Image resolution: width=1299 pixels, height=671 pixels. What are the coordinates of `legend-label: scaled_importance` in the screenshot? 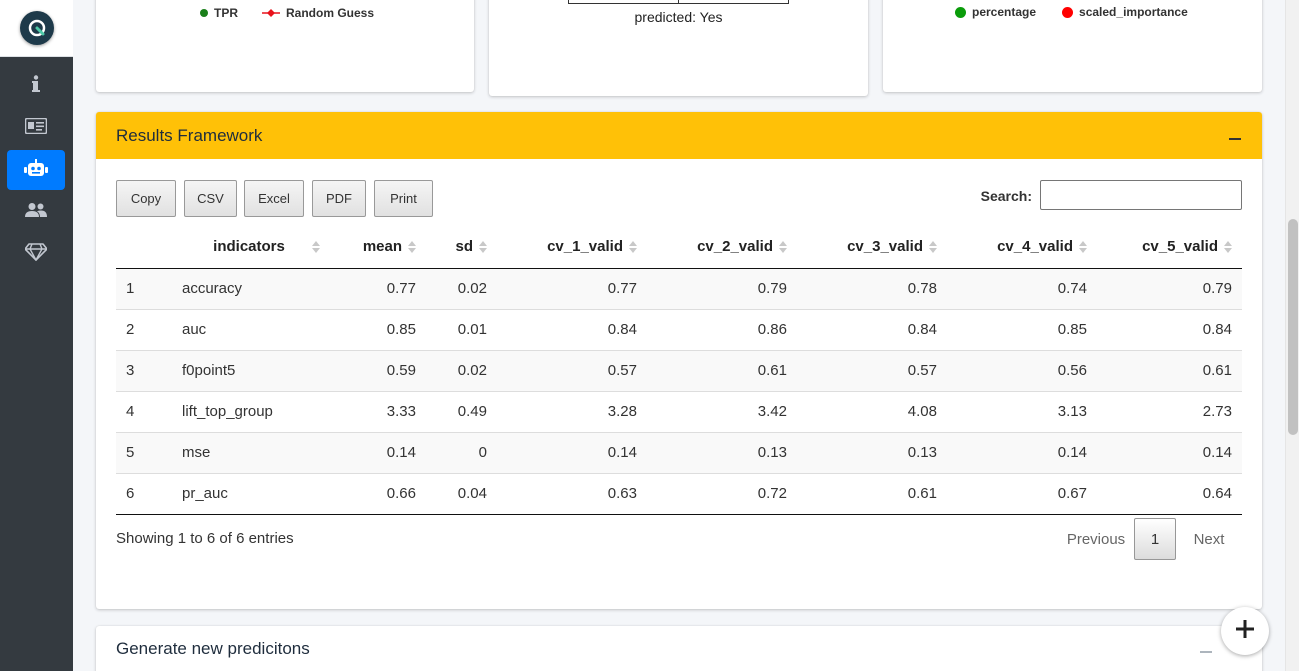 It's located at (1133, 12).